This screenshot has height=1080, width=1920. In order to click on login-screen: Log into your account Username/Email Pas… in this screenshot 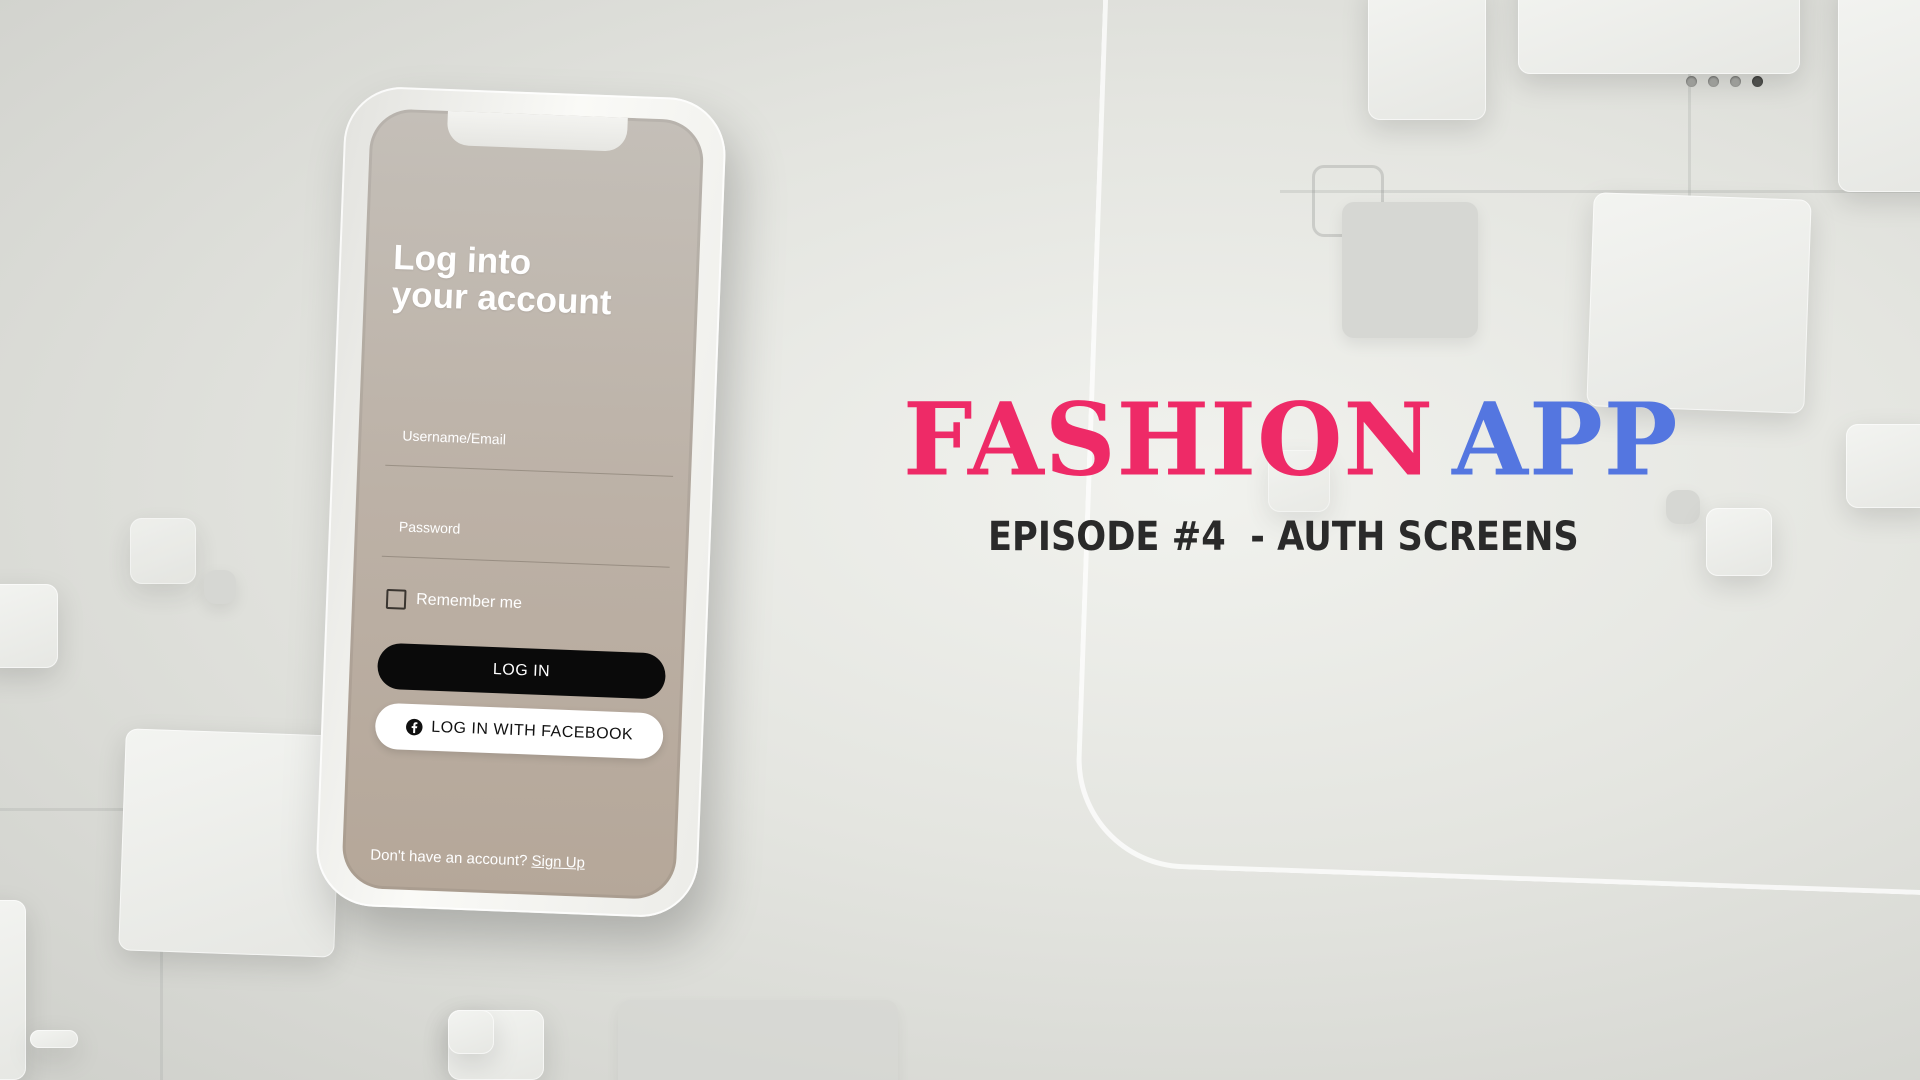, I will do `click(523, 504)`.